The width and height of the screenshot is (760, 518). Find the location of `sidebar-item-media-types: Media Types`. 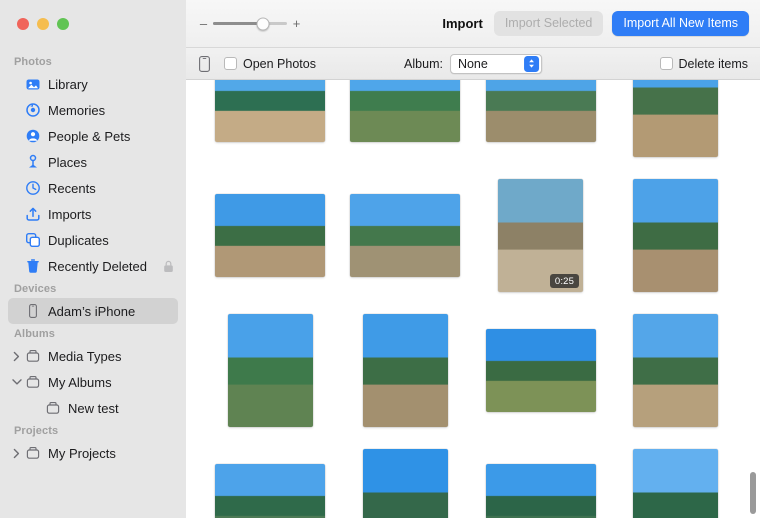

sidebar-item-media-types: Media Types is located at coordinates (93, 356).